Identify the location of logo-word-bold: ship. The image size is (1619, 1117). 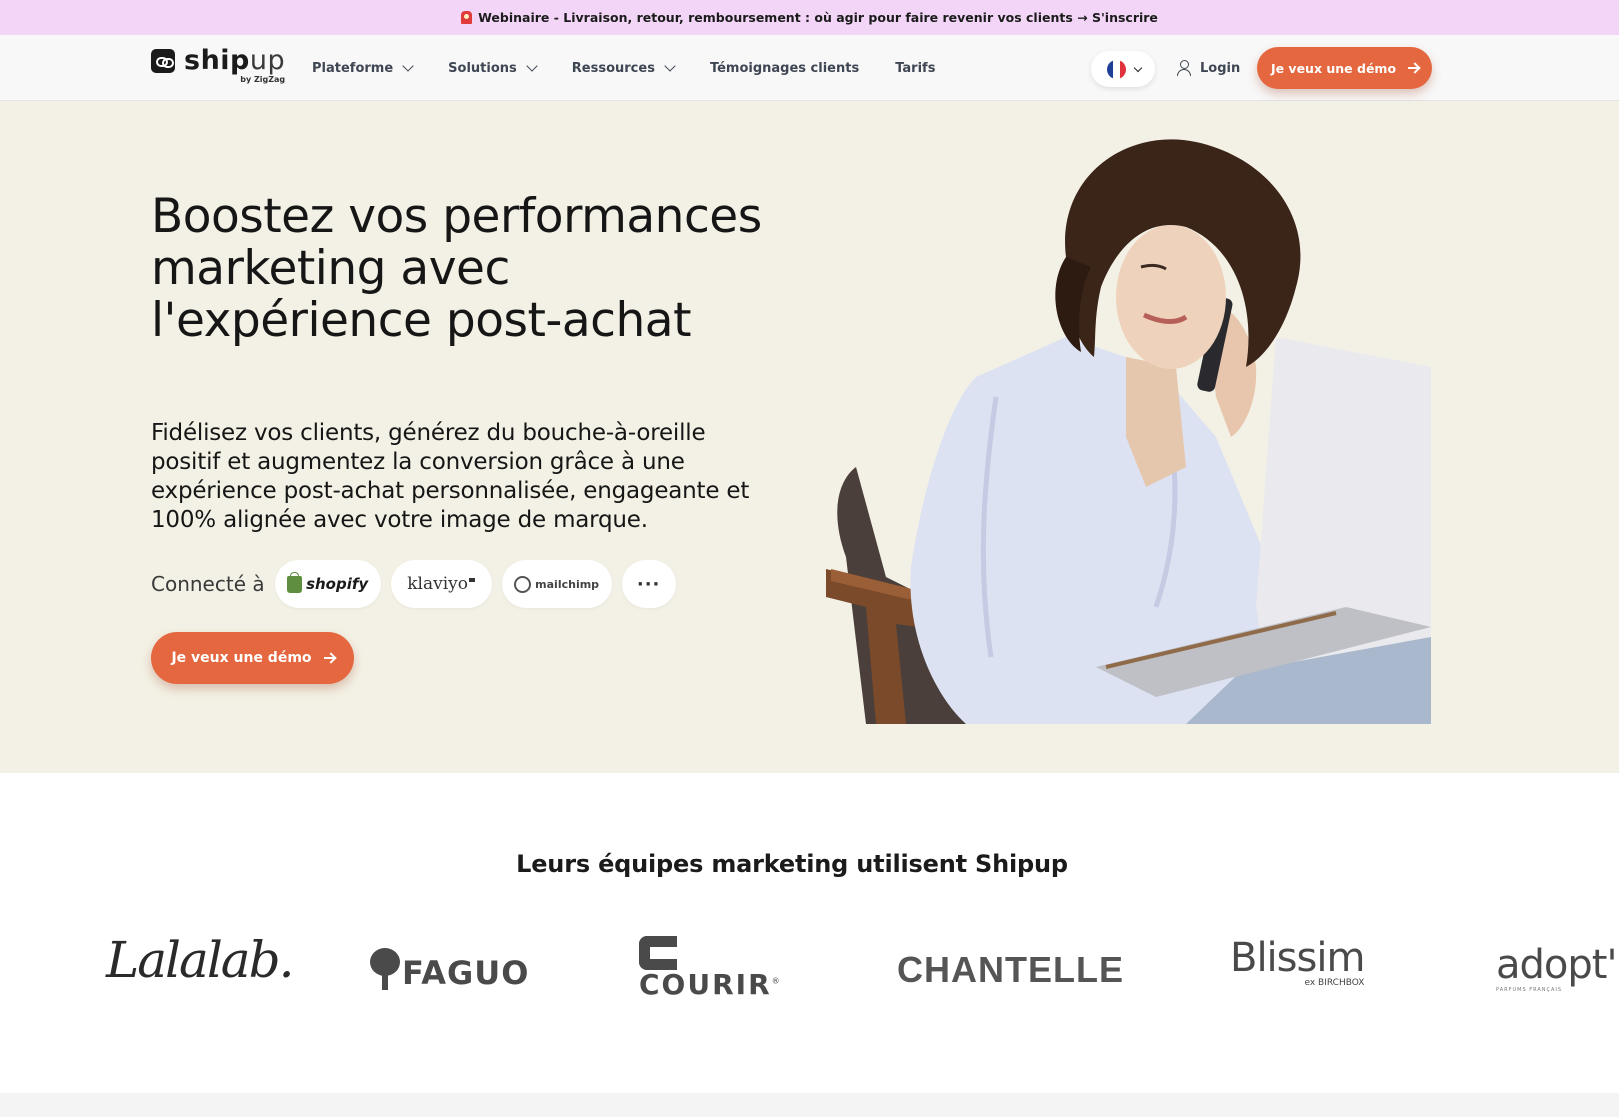
(217, 60).